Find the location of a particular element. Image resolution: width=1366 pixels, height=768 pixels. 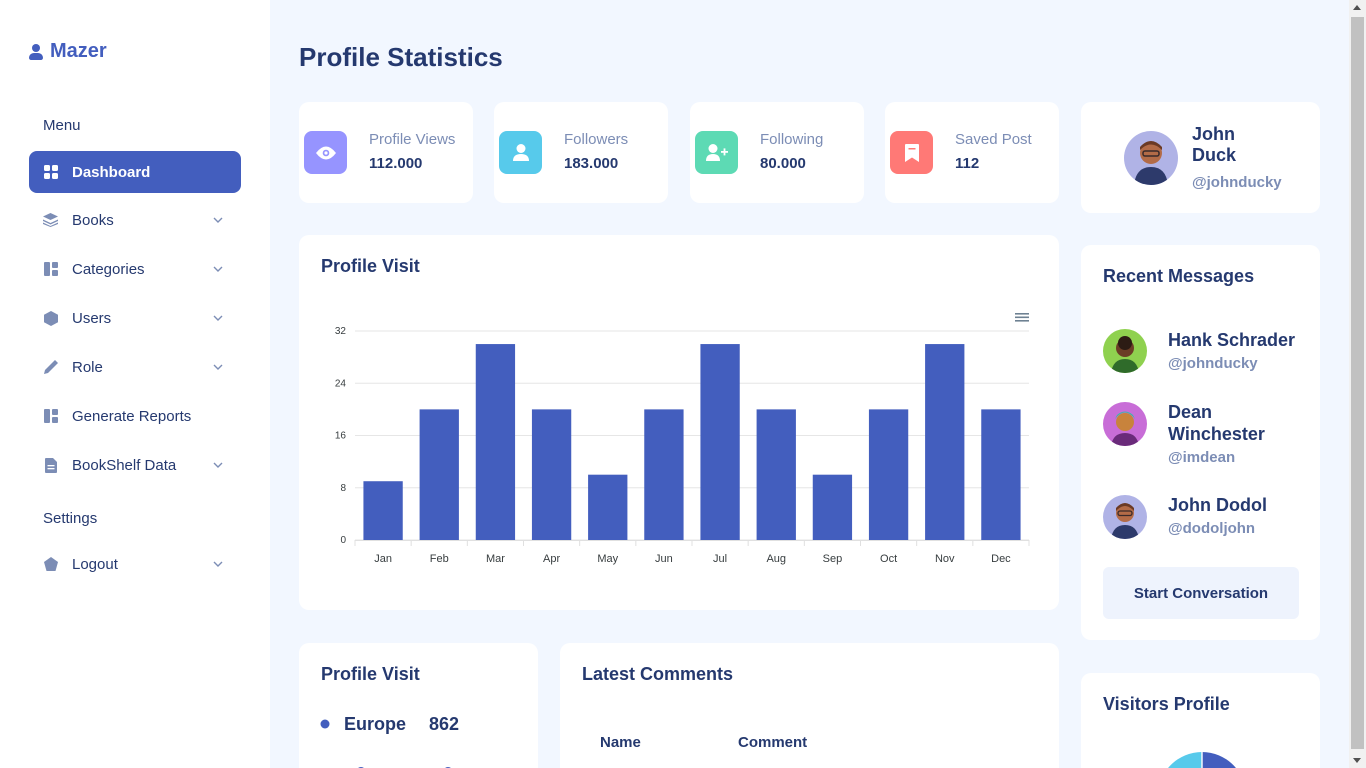

x-tick-label: Sep is located at coordinates (833, 559).